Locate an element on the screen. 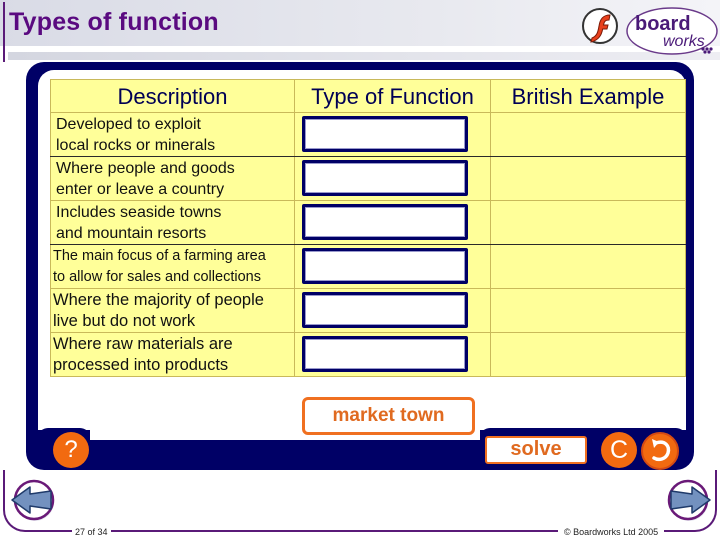 The height and width of the screenshot is (540, 720). undo-arrow-icon is located at coordinates (661, 450).